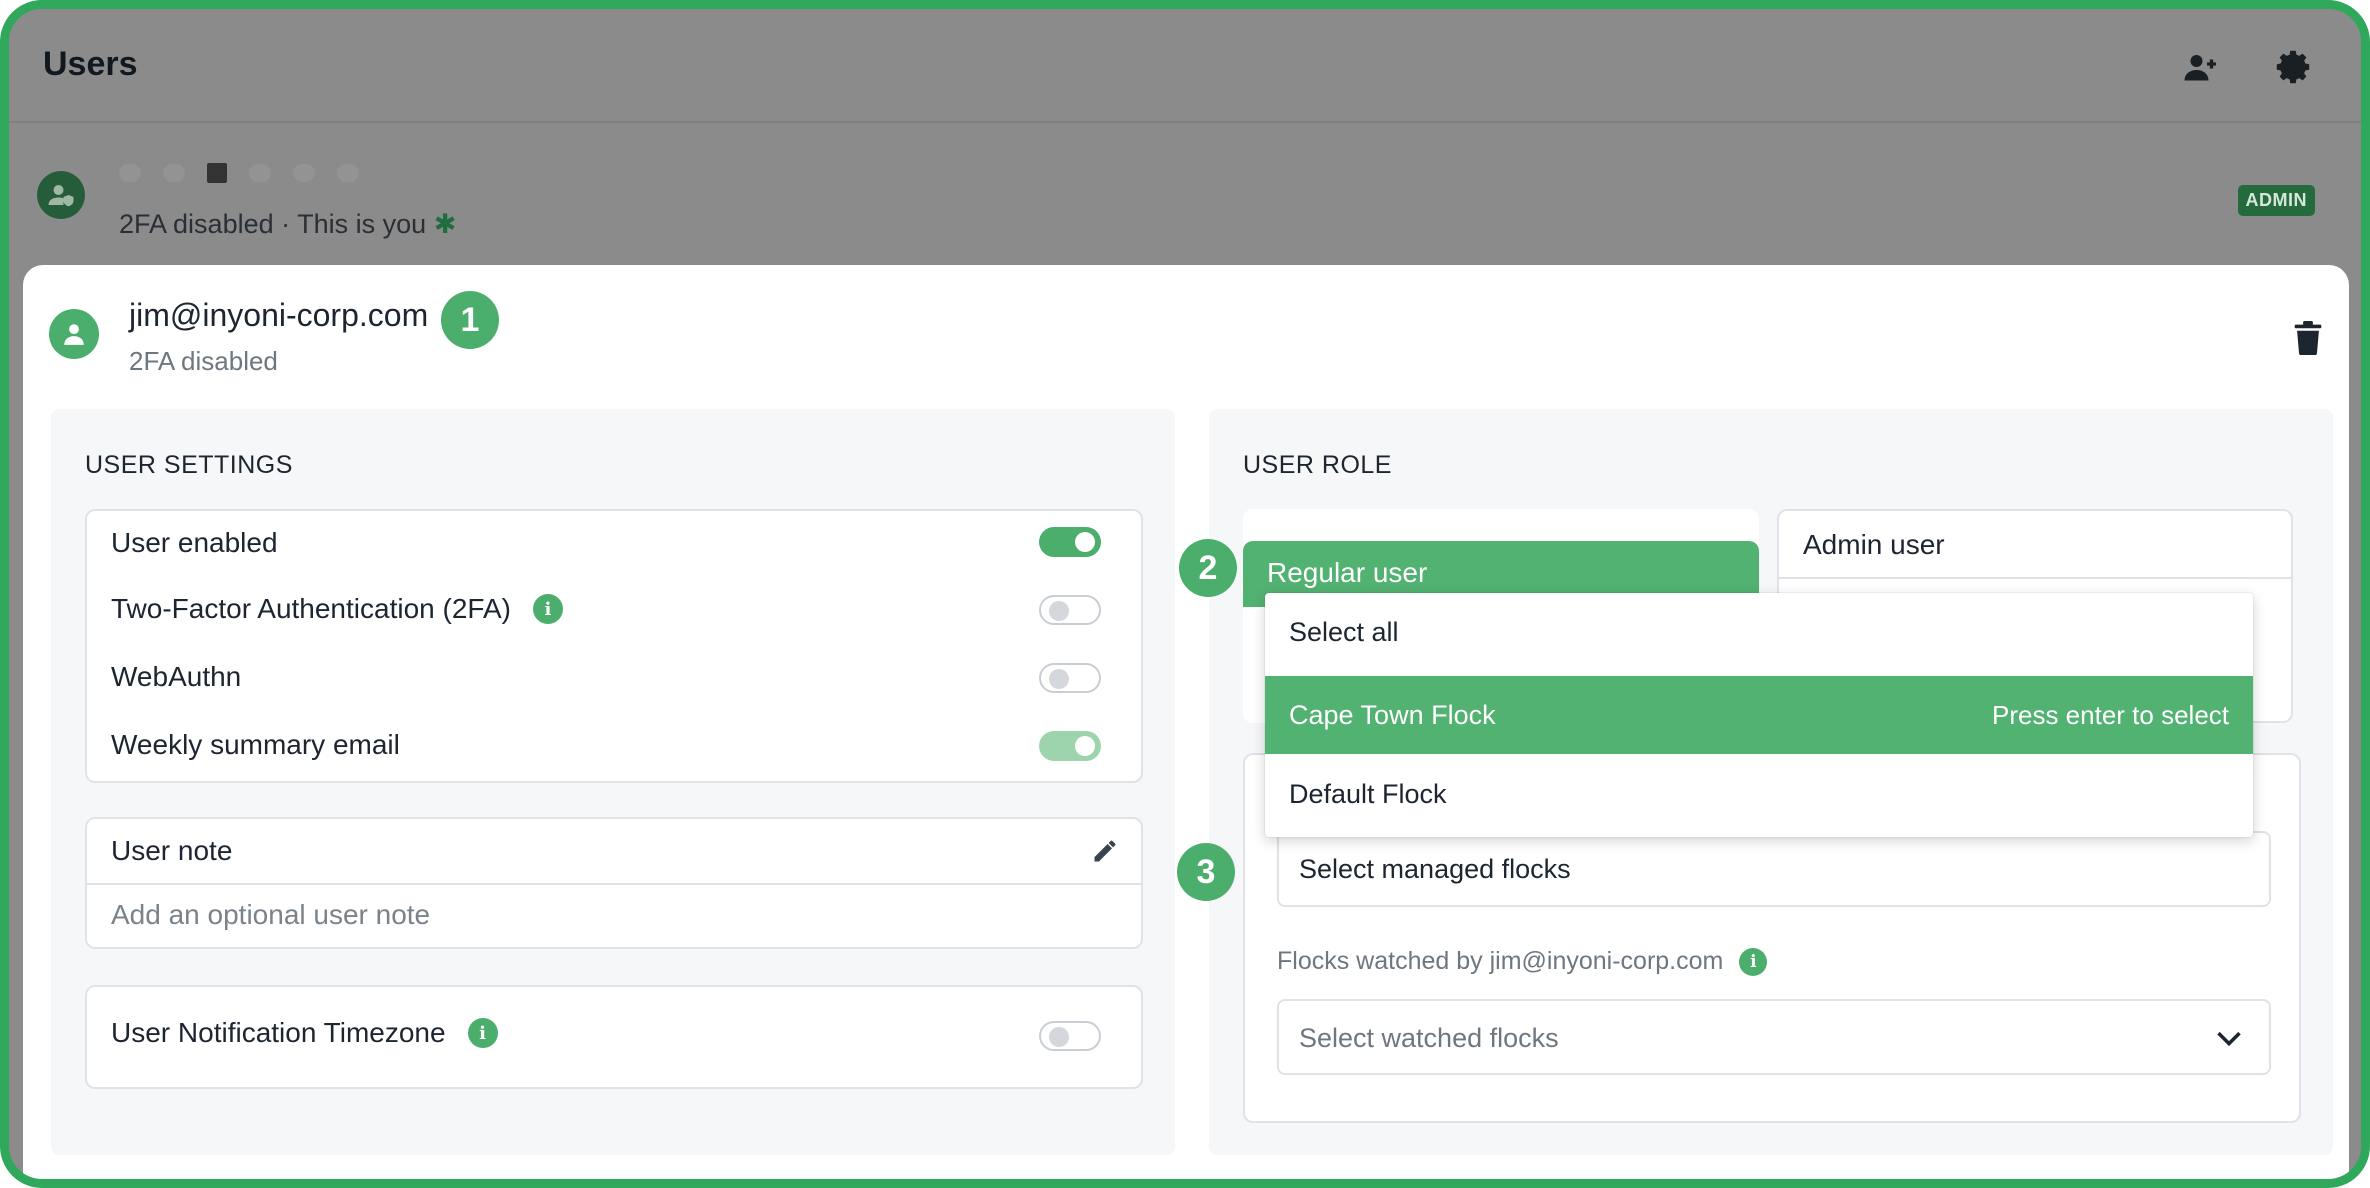  I want to click on timezone-box: User Notification Timezone i, so click(614, 1037).